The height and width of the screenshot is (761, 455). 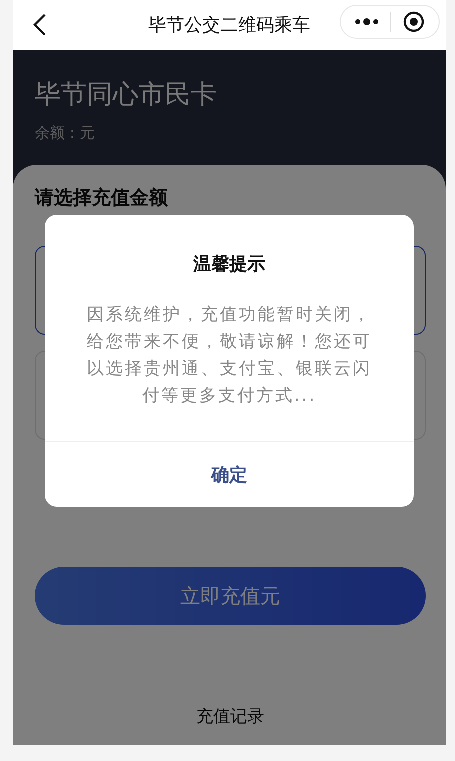 I want to click on more-icon, so click(x=366, y=22).